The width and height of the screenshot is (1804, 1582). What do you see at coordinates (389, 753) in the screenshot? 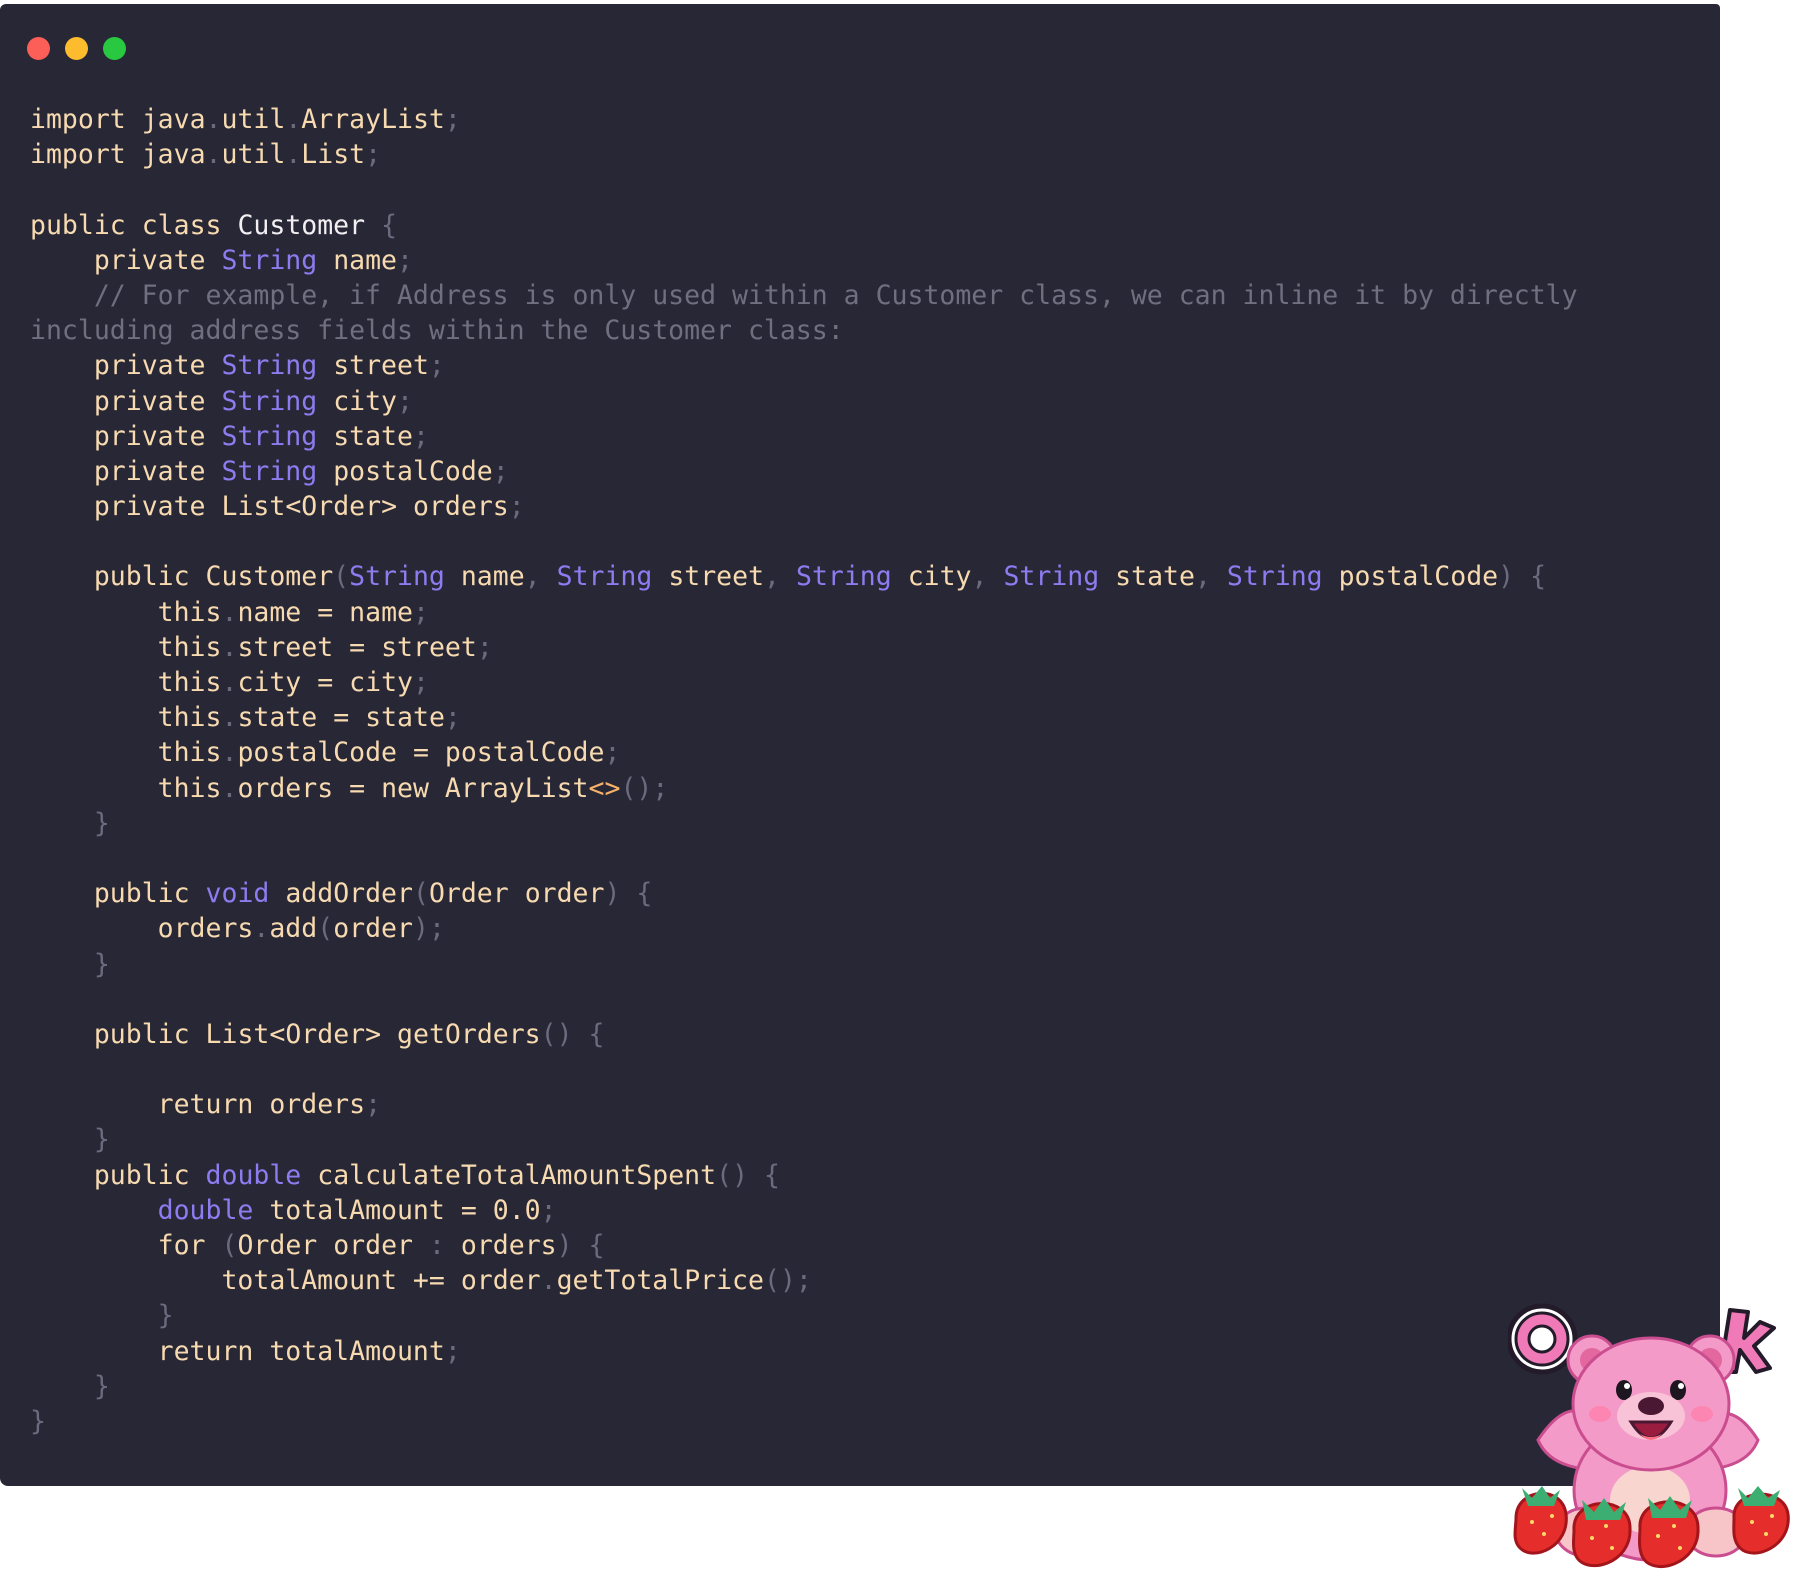
I see `code-line: this.postalCode = postalCode;` at bounding box center [389, 753].